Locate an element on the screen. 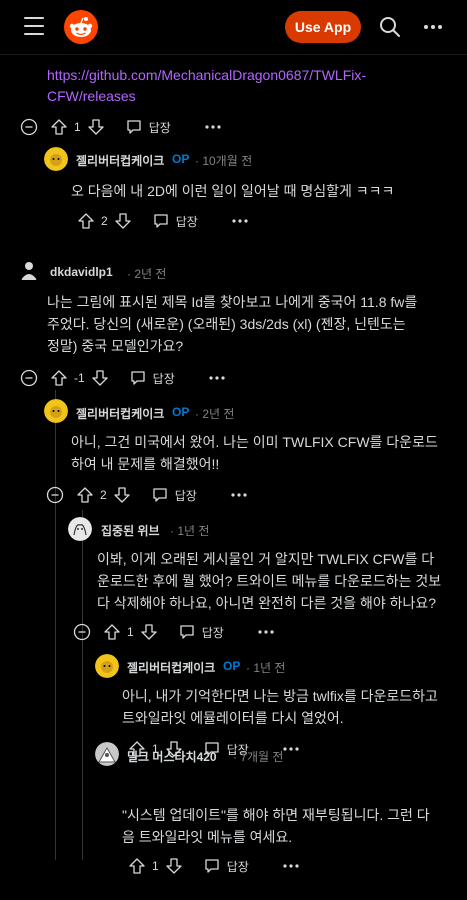 The image size is (467, 900). reddit-logo-icon is located at coordinates (81, 27).